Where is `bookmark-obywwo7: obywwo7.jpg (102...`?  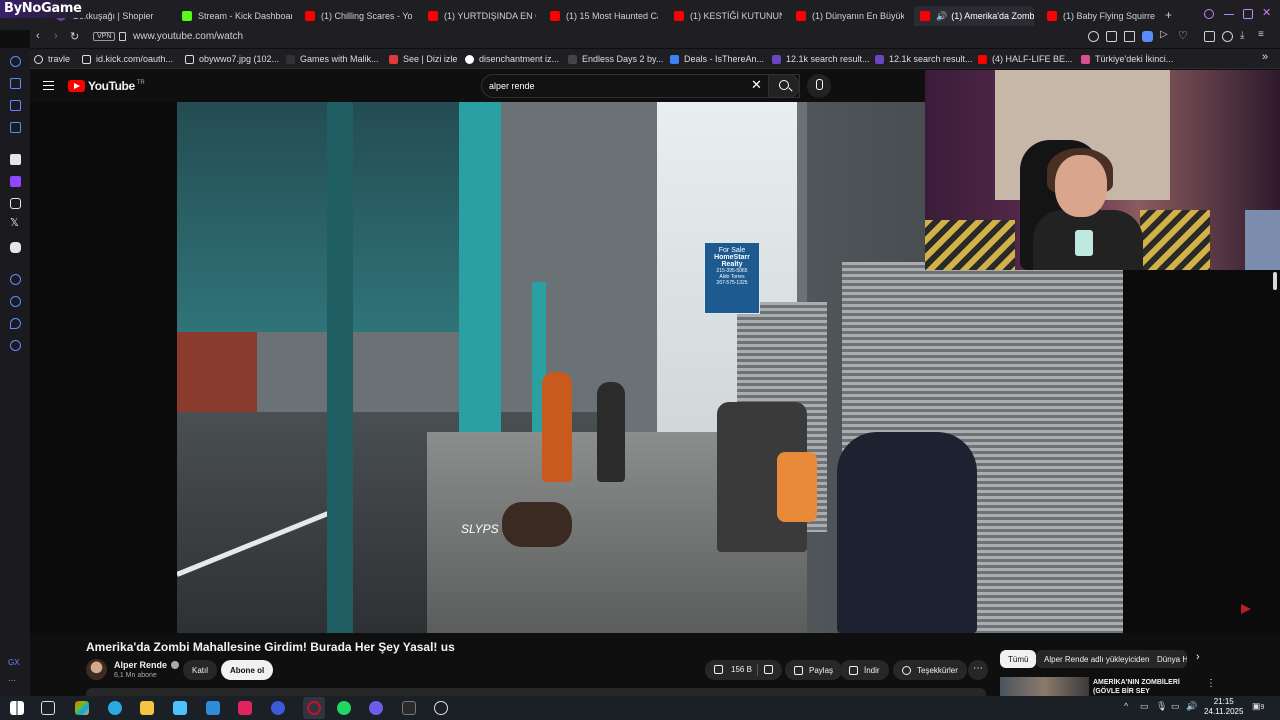
bookmark-obywwo7: obywwo7.jpg (102... is located at coordinates (232, 59).